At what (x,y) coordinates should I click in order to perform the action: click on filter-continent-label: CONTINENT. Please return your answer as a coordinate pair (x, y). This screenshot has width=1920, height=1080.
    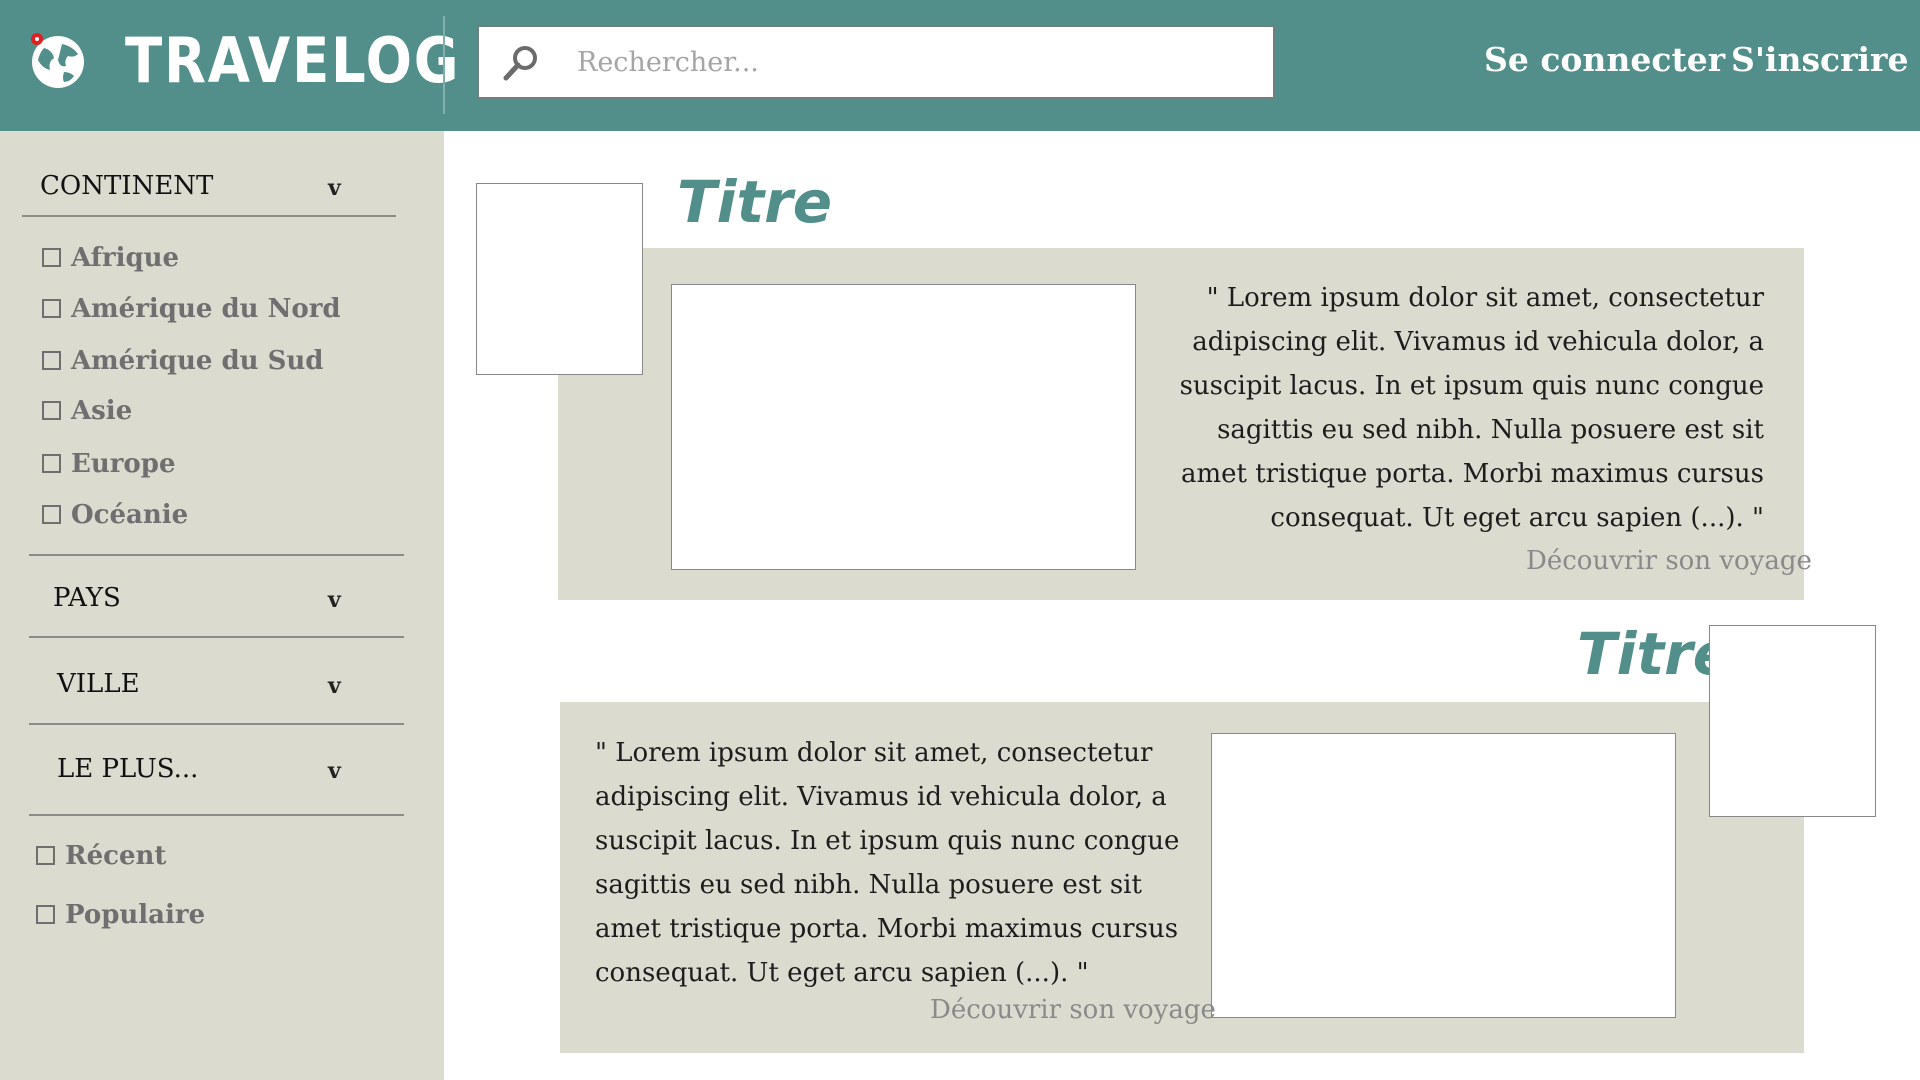
    Looking at the image, I should click on (127, 186).